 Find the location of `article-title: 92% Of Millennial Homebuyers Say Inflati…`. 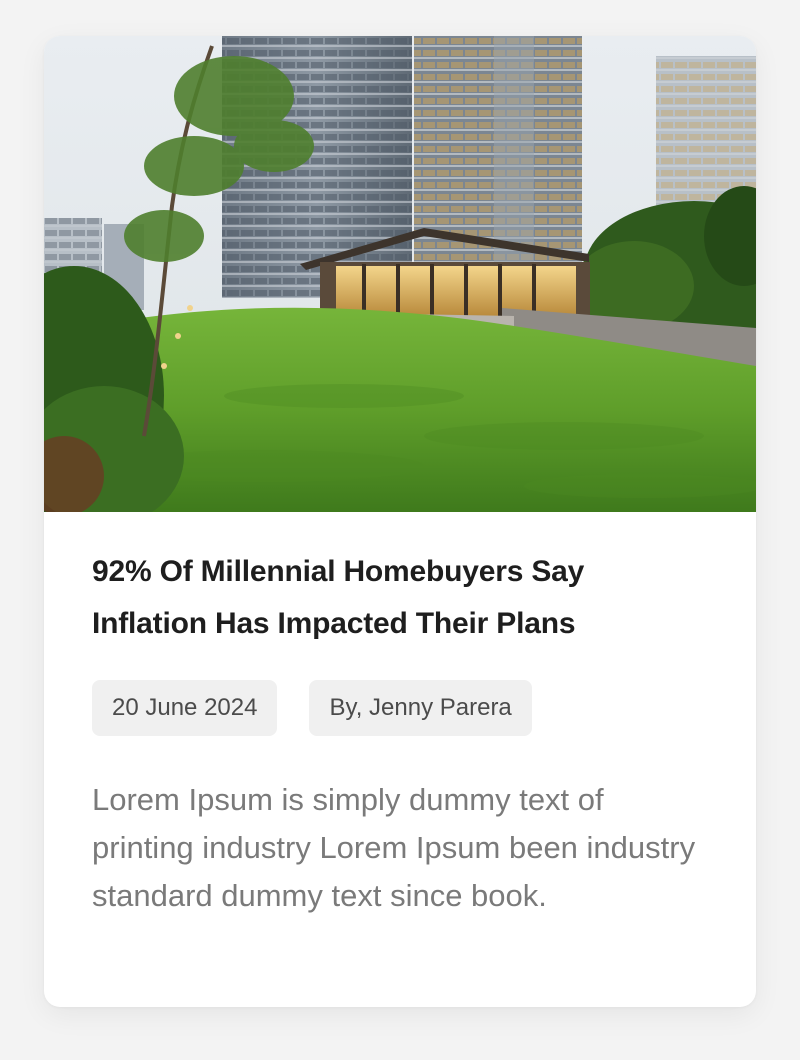

article-title: 92% Of Millennial Homebuyers Say Inflati… is located at coordinates (400, 598).